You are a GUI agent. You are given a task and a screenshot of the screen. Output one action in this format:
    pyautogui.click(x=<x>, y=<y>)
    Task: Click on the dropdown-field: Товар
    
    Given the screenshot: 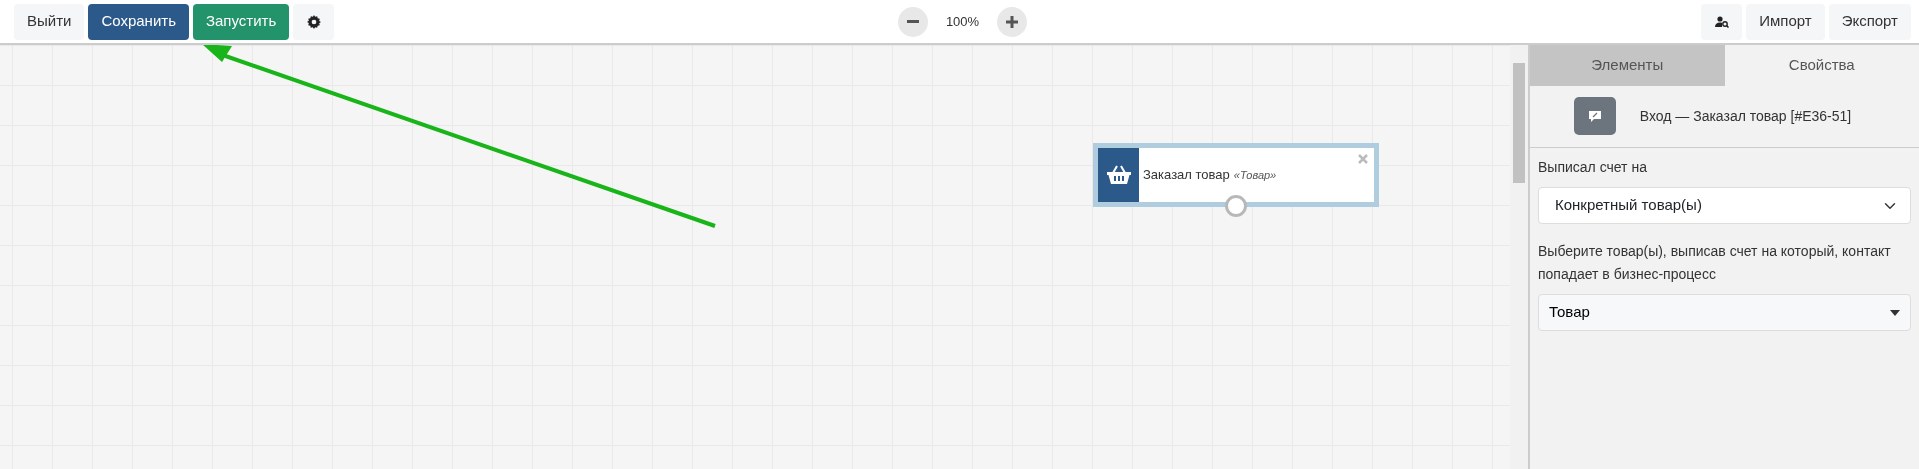 What is the action you would take?
    pyautogui.click(x=1724, y=312)
    